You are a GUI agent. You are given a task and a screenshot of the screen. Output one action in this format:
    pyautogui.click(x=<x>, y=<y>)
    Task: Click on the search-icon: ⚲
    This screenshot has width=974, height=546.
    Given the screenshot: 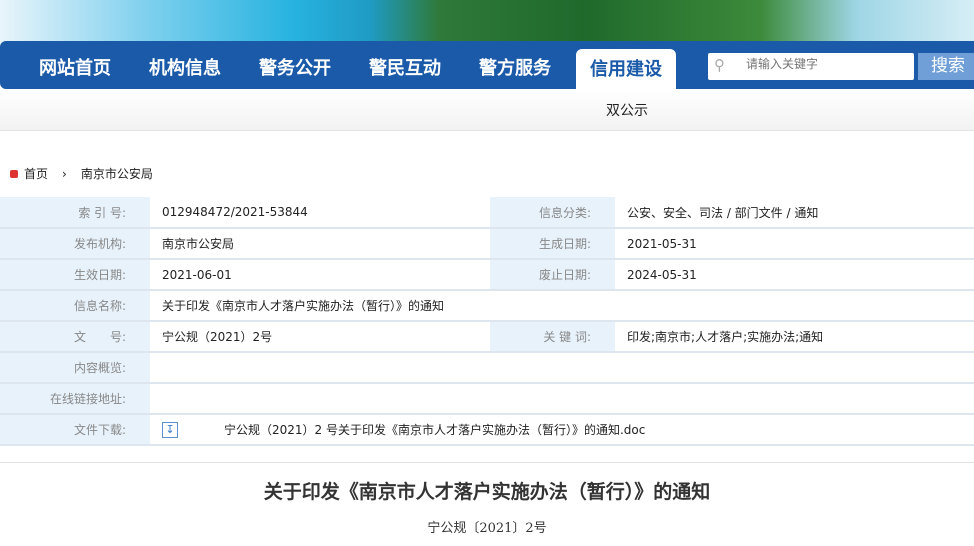 What is the action you would take?
    pyautogui.click(x=719, y=65)
    